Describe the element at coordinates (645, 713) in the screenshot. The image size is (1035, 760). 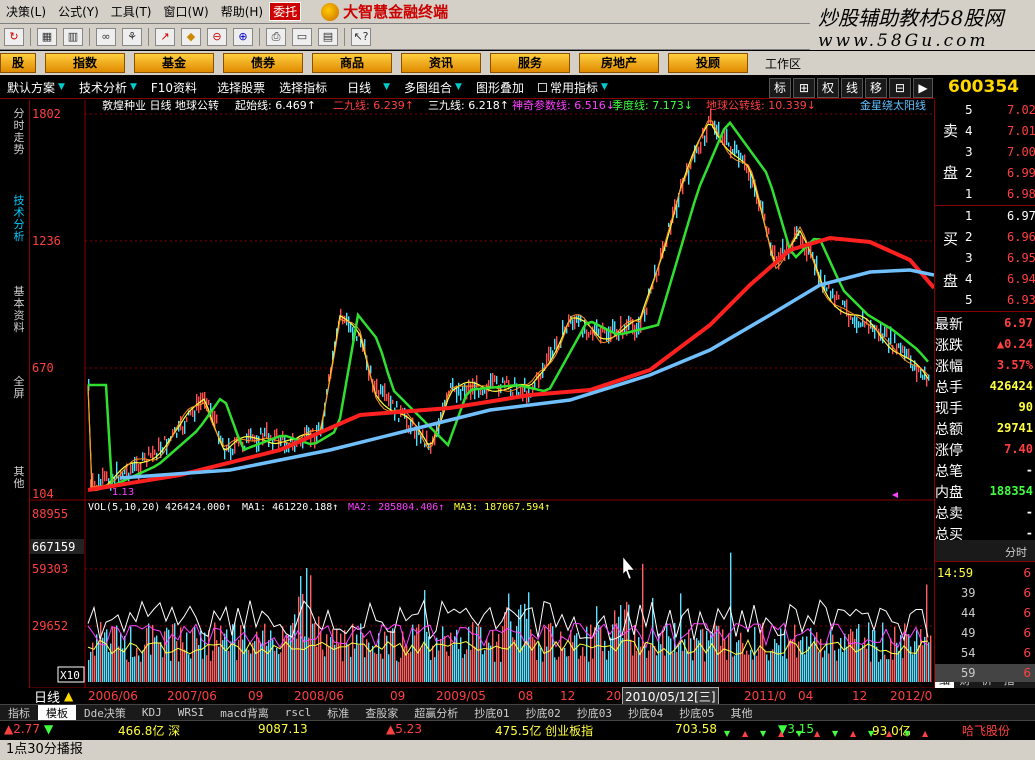
I see `tab-bottom04: 抄底04` at that location.